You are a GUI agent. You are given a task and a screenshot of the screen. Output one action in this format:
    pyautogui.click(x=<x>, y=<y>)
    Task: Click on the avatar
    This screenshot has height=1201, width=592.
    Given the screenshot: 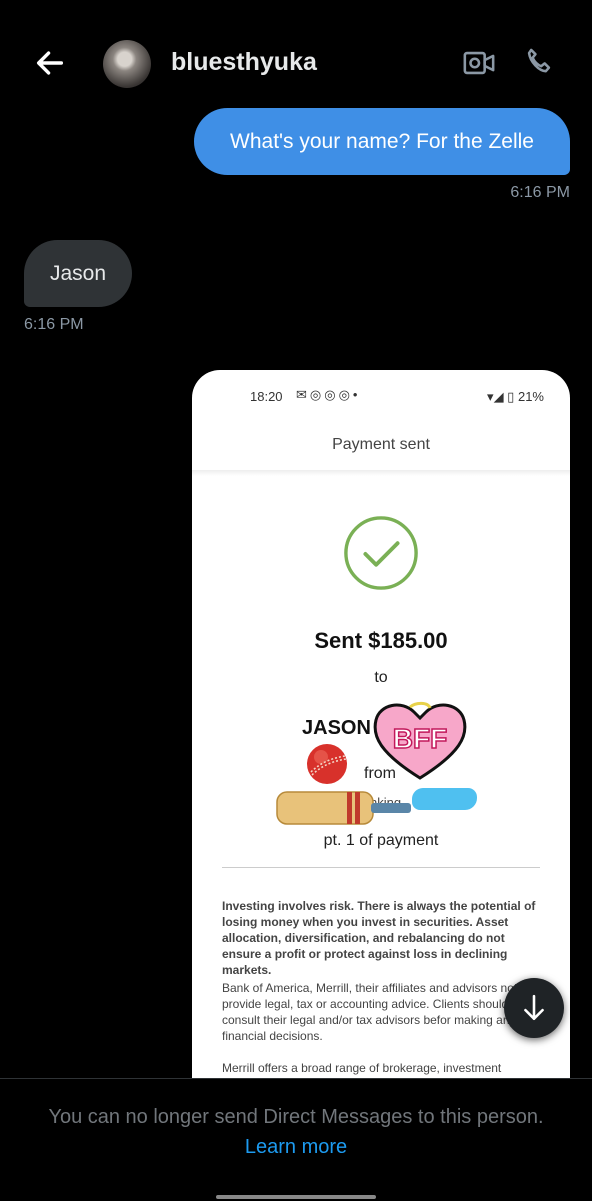 What is the action you would take?
    pyautogui.click(x=127, y=64)
    